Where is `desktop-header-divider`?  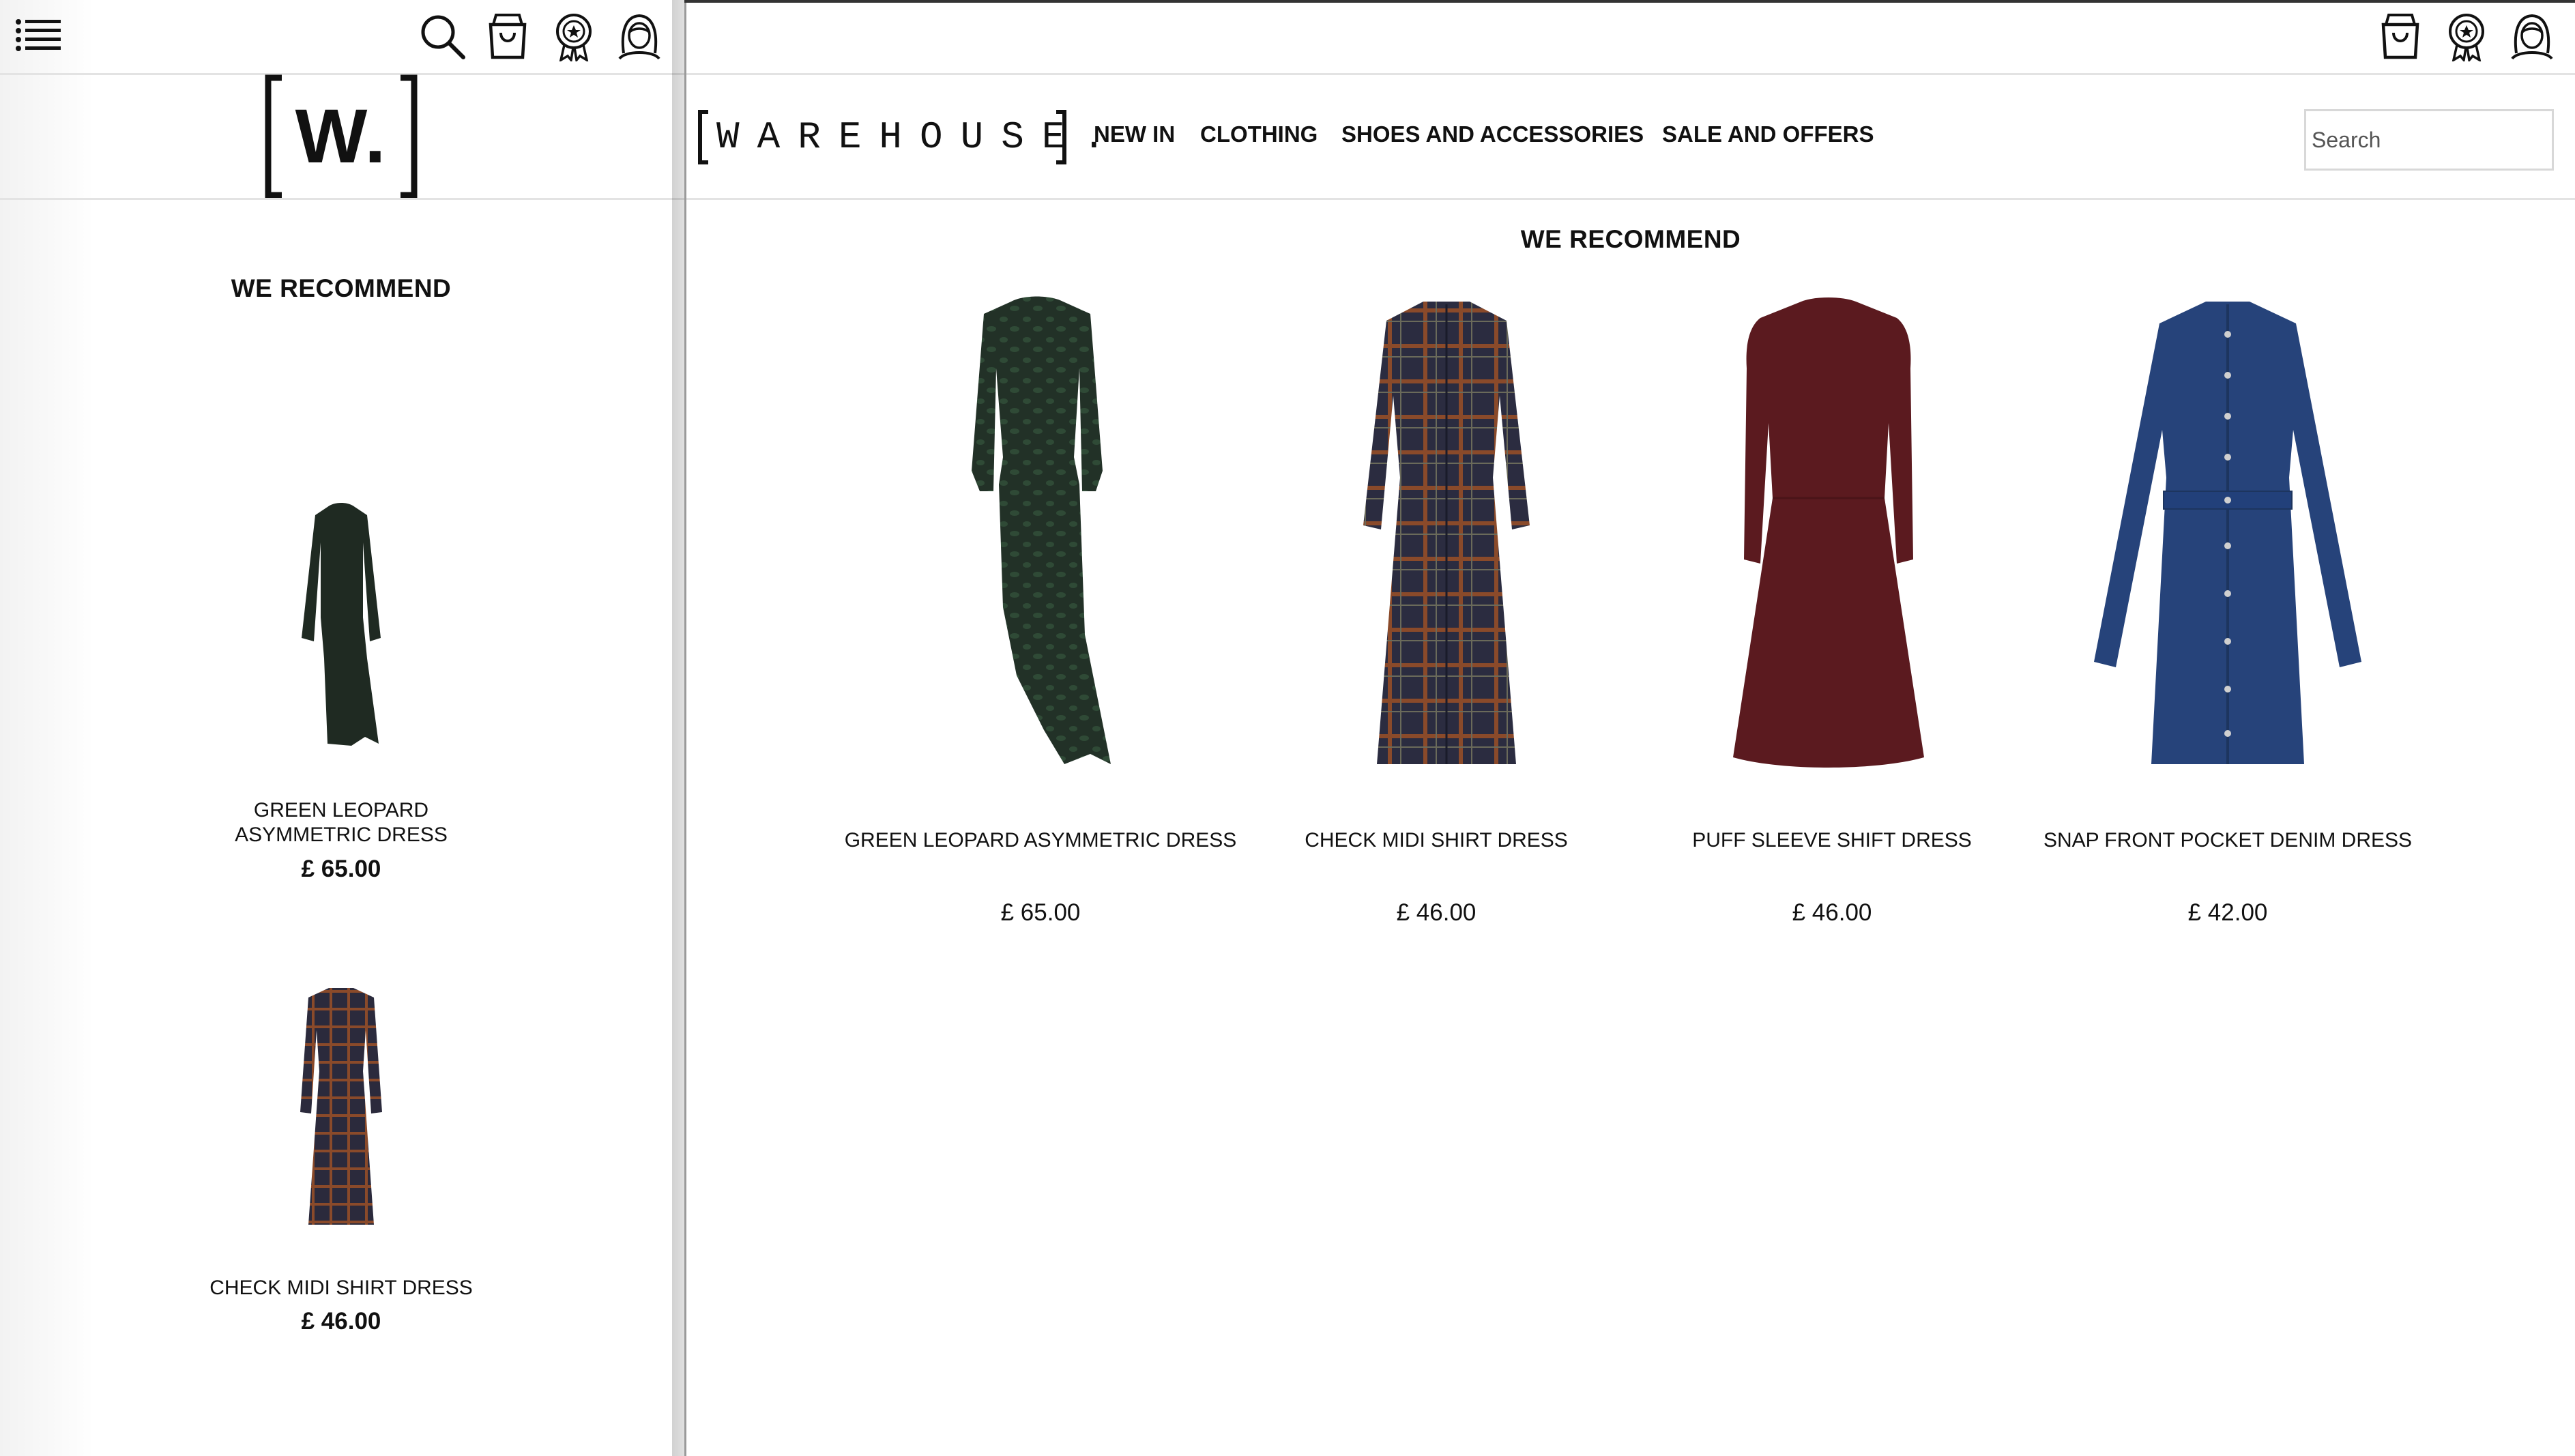
desktop-header-divider is located at coordinates (1631, 74).